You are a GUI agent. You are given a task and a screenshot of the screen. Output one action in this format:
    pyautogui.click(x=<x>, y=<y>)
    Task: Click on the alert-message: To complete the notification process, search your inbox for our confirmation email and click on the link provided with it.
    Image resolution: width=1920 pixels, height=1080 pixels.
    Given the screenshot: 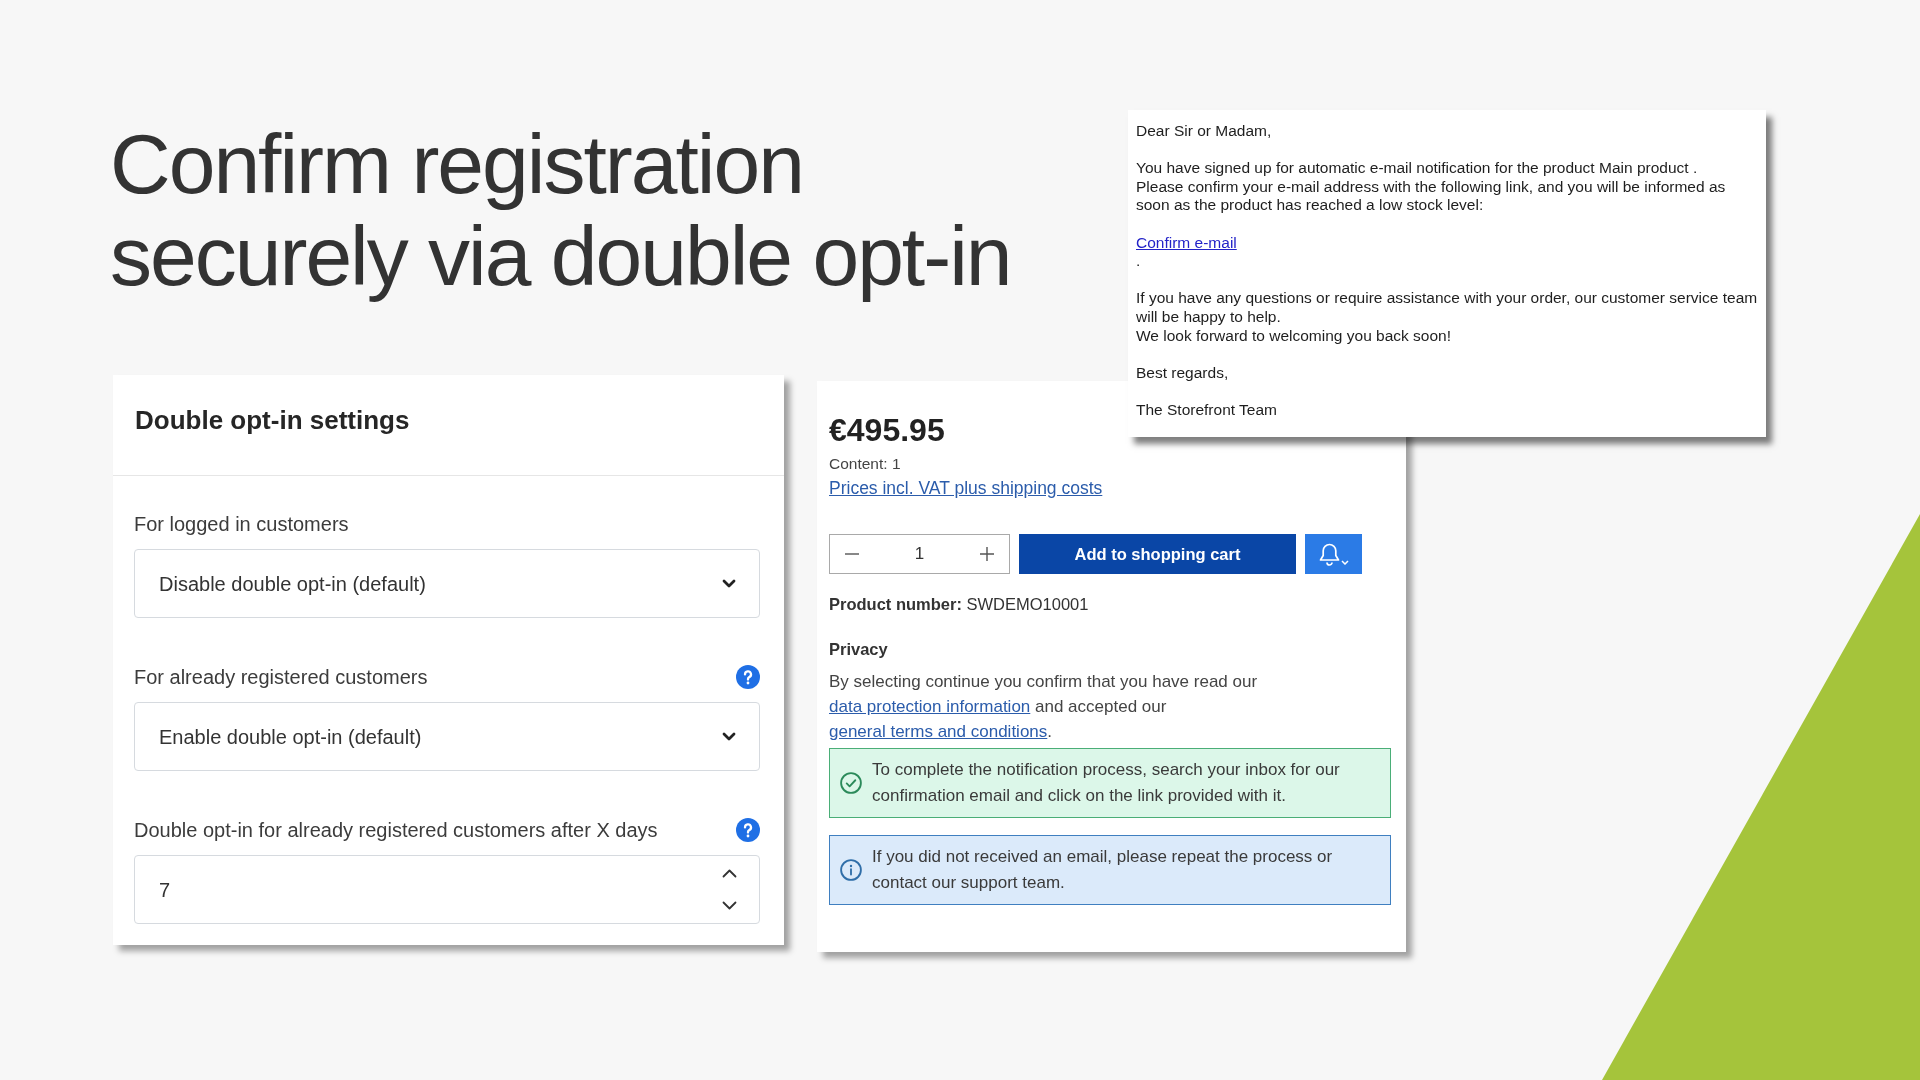 What is the action you would take?
    pyautogui.click(x=1106, y=783)
    